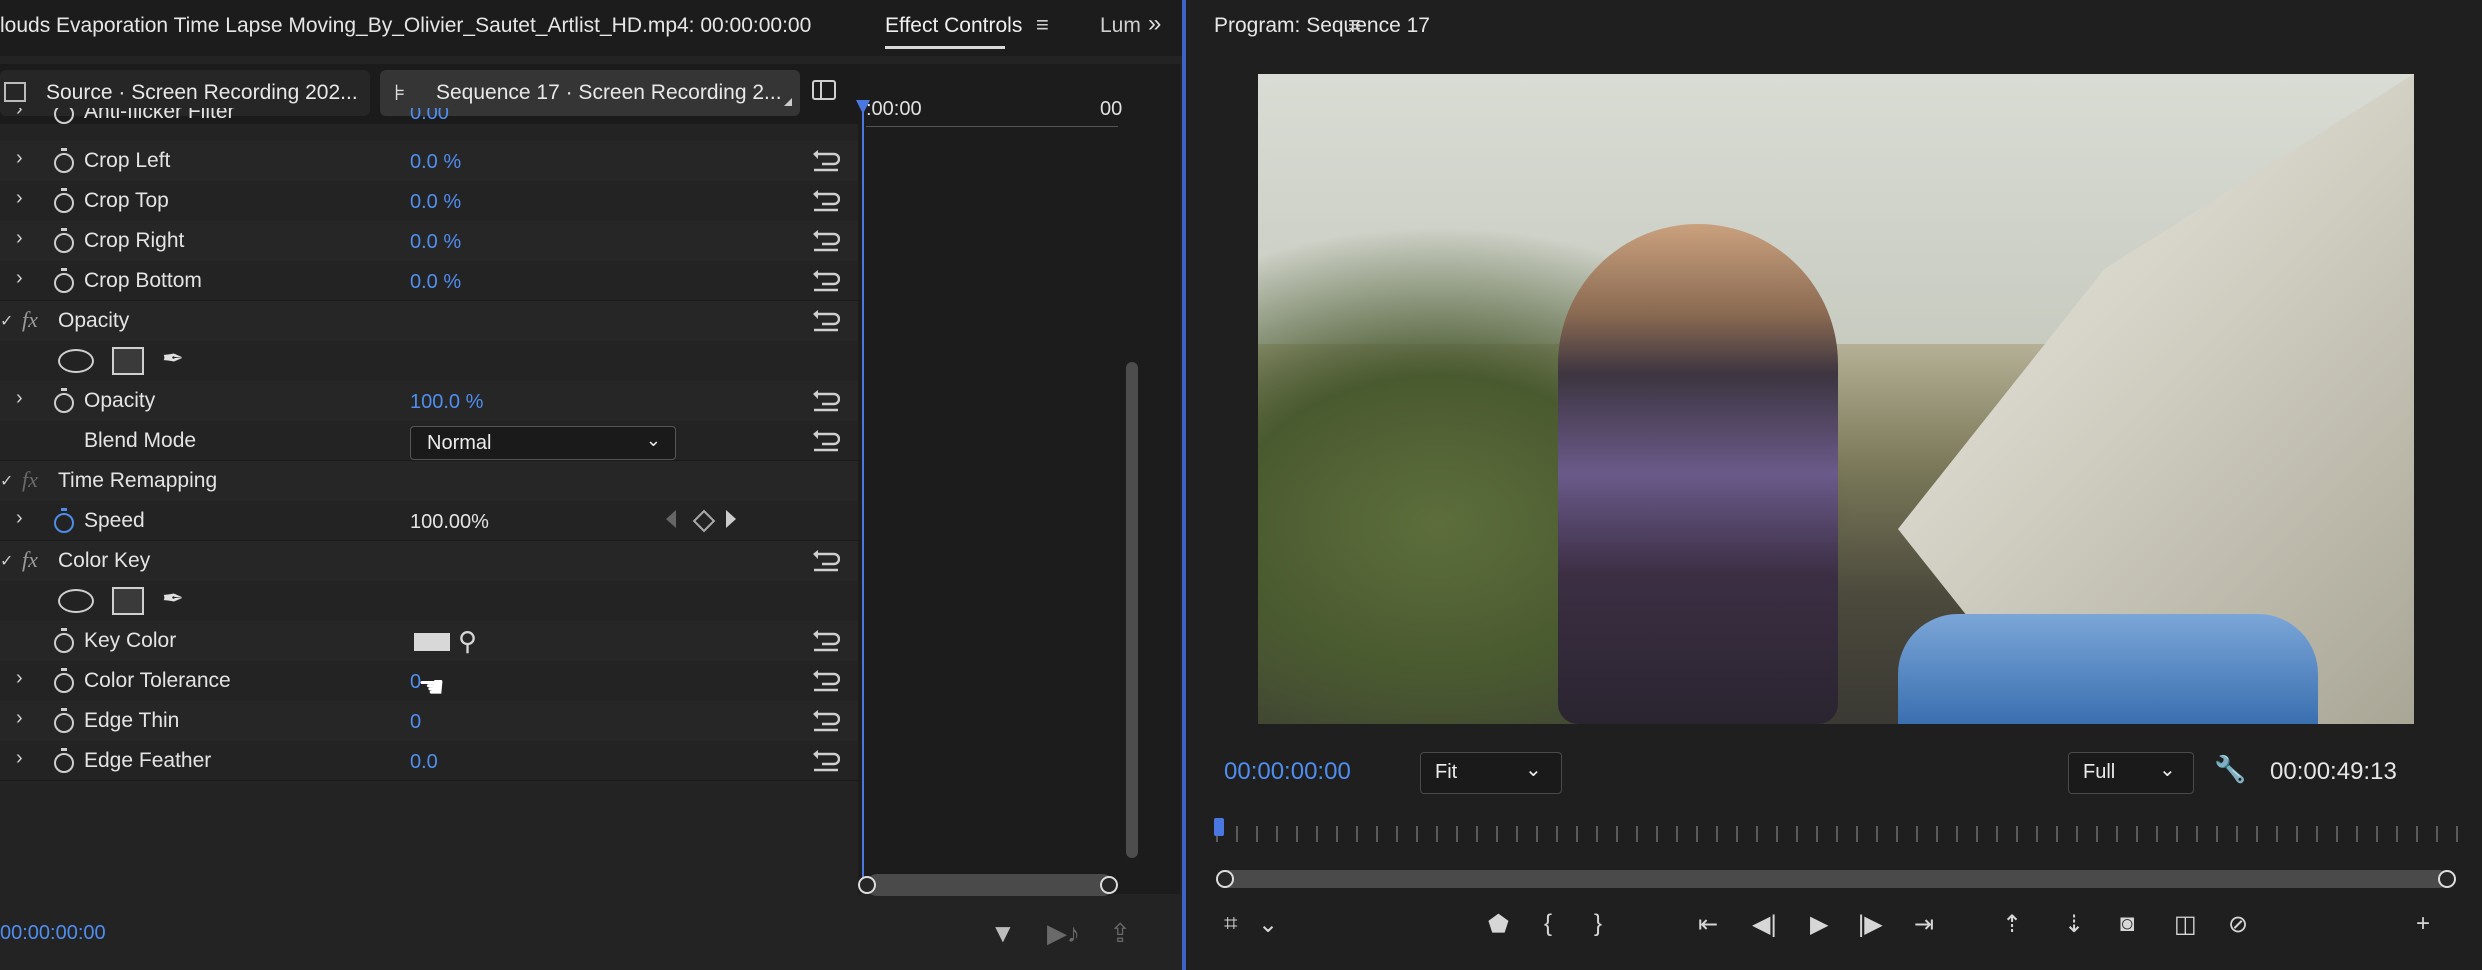  I want to click on safe-margins-icon: ⌗, so click(1231, 924).